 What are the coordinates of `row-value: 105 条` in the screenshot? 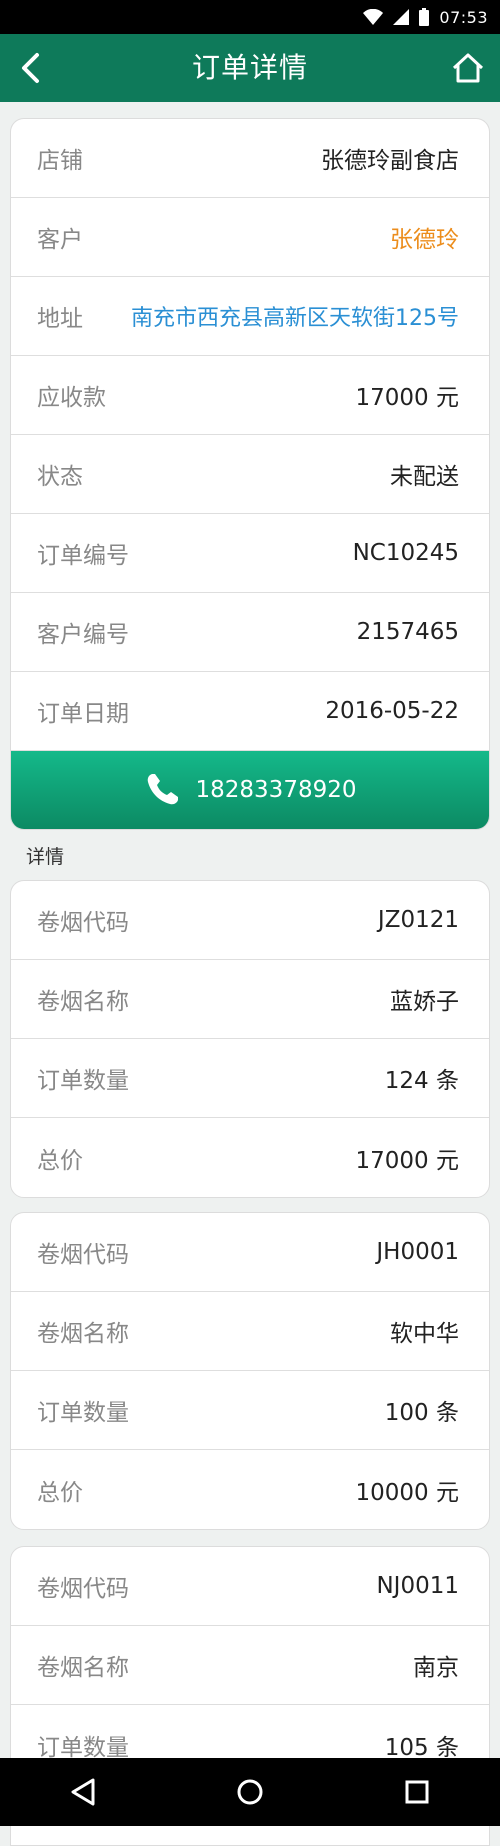 It's located at (421, 1747).